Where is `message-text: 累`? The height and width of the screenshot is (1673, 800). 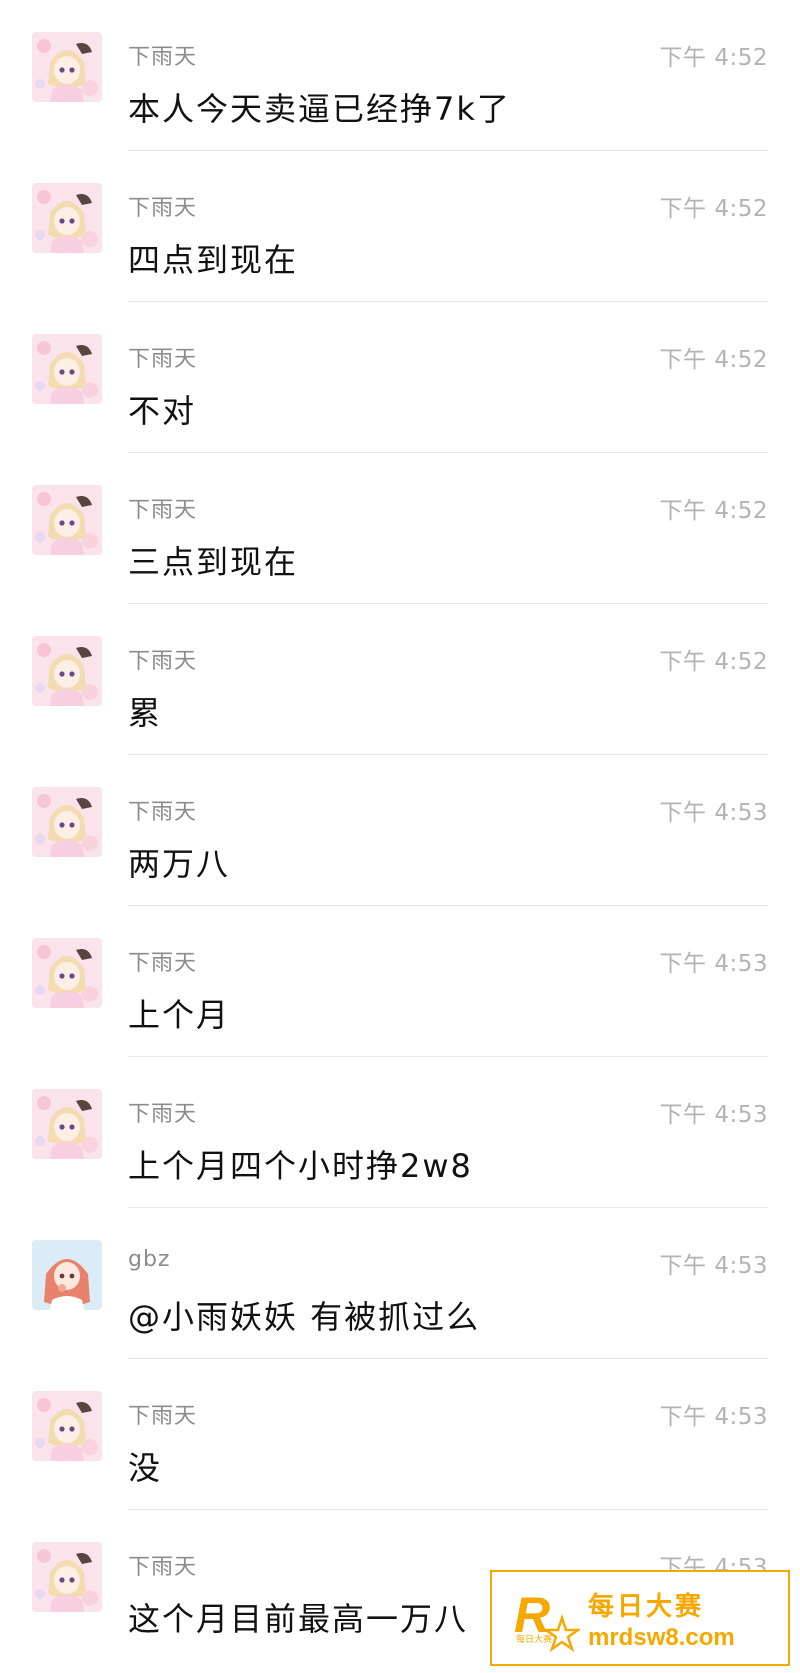 message-text: 累 is located at coordinates (145, 713).